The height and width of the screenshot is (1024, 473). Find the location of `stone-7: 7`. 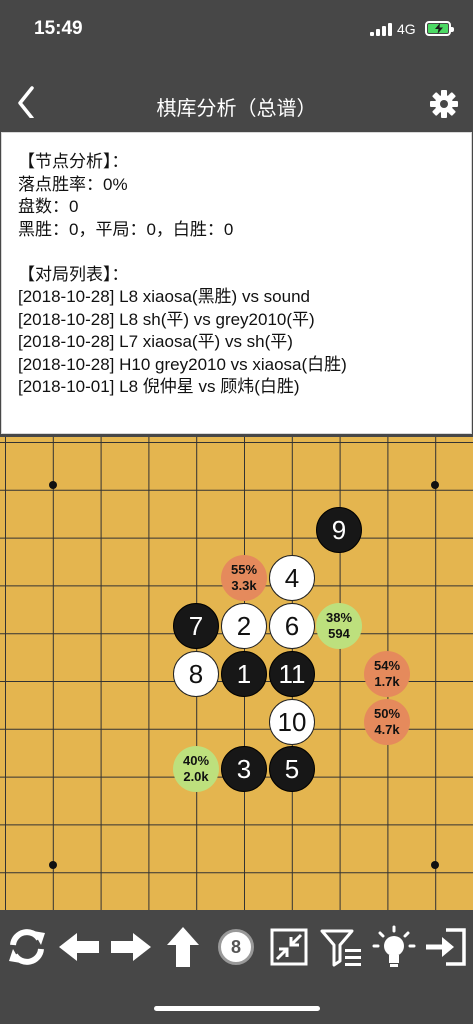

stone-7: 7 is located at coordinates (196, 626).